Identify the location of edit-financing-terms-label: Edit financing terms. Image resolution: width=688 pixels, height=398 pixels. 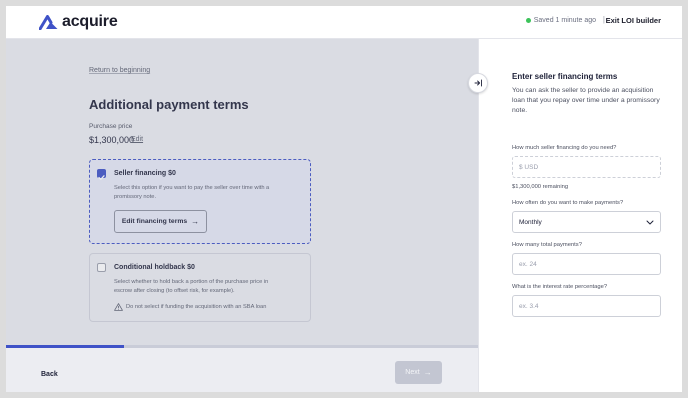
(154, 221).